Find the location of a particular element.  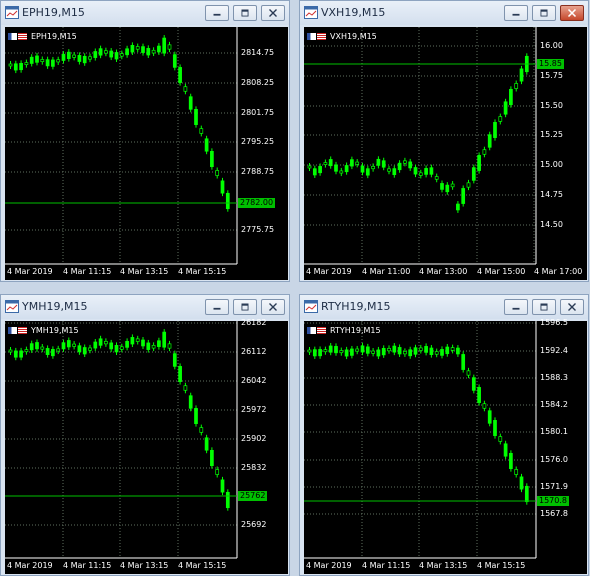

window-titlebar: RTYH19,M15 is located at coordinates (444, 307).